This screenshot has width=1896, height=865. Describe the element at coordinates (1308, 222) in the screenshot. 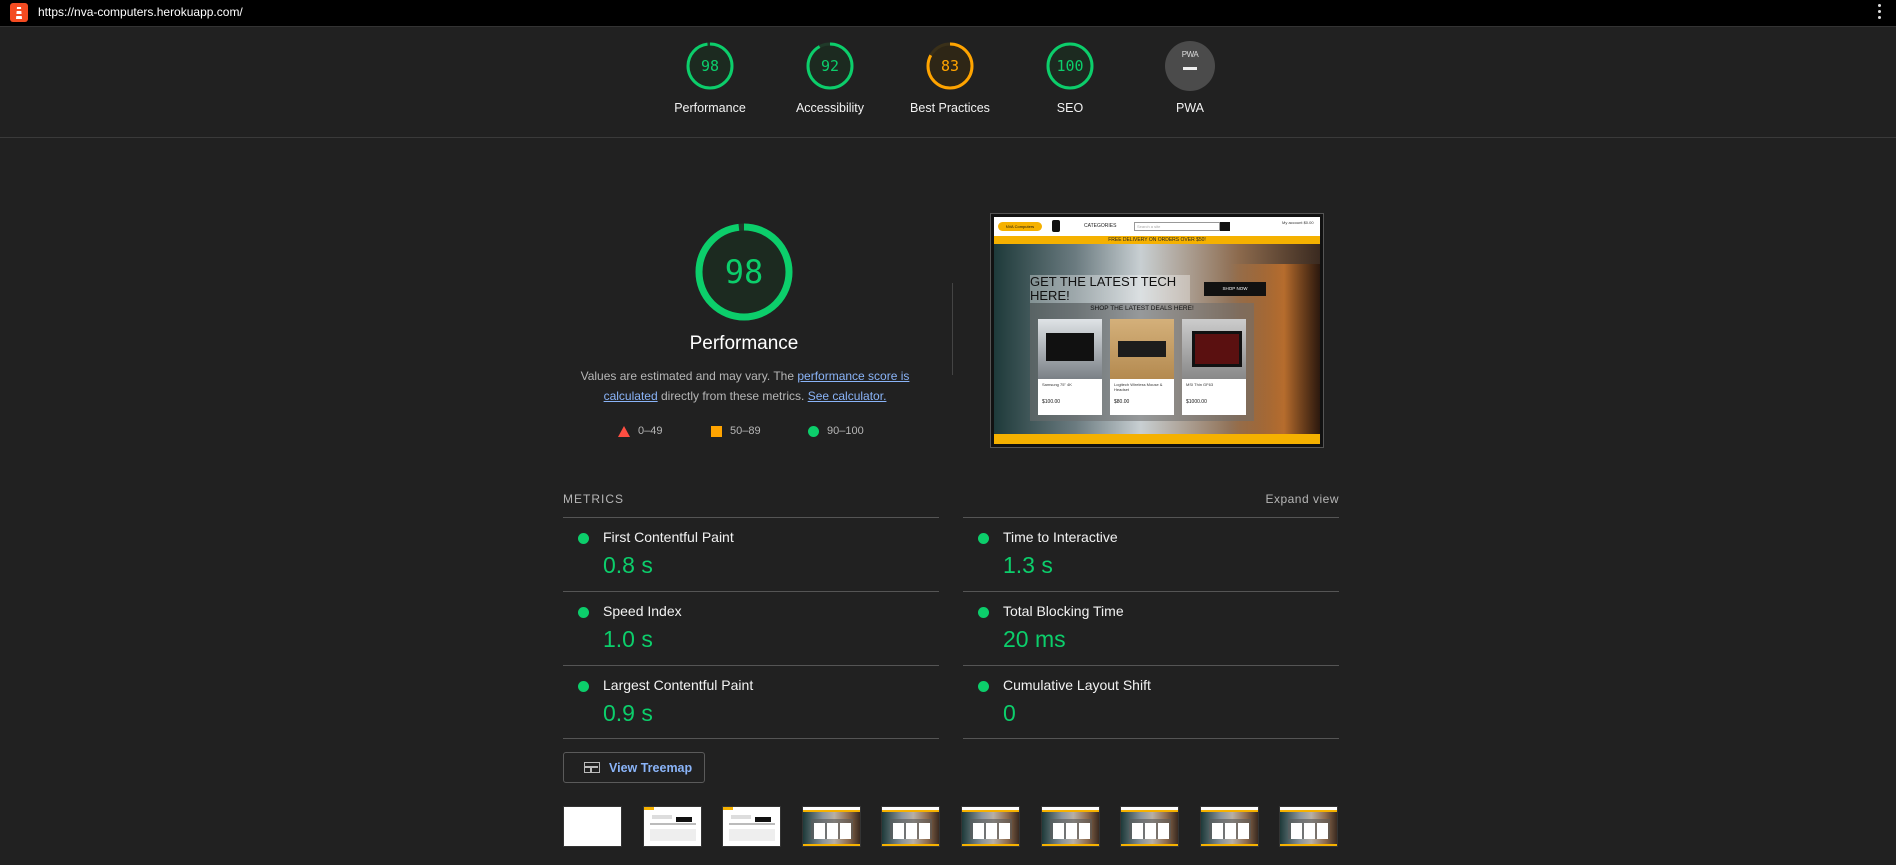

I see `bag-total: $0.00` at that location.